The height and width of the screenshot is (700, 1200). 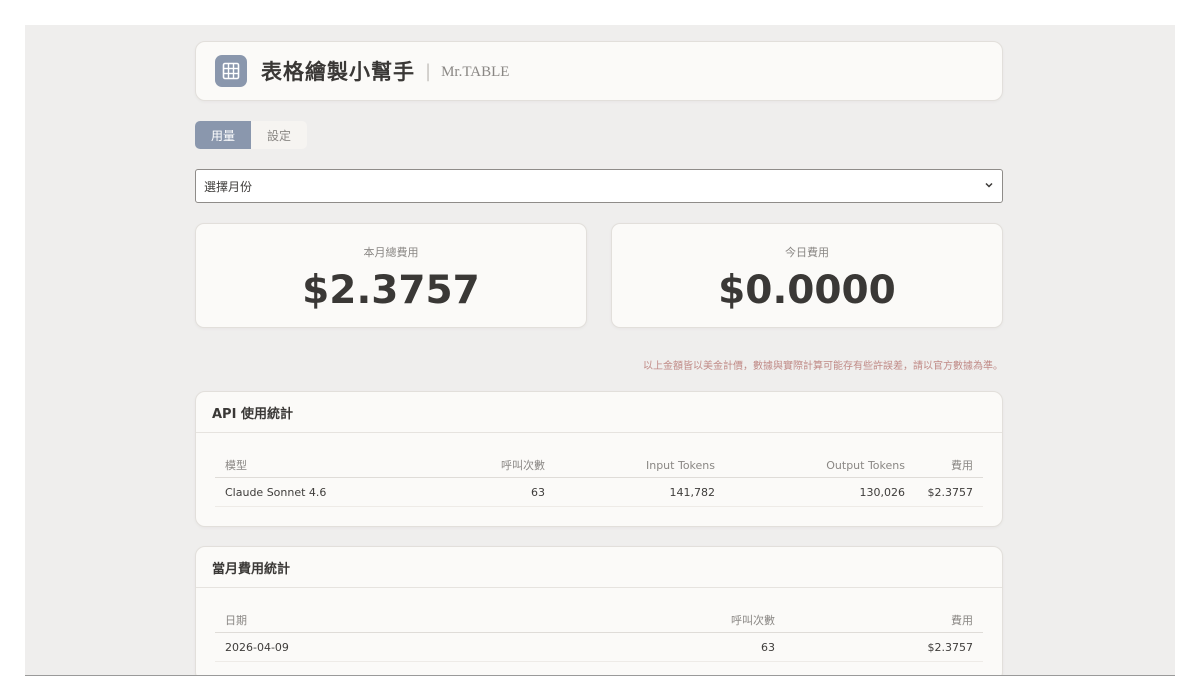 I want to click on cell-input-tokens: 141,782, so click(x=640, y=492).